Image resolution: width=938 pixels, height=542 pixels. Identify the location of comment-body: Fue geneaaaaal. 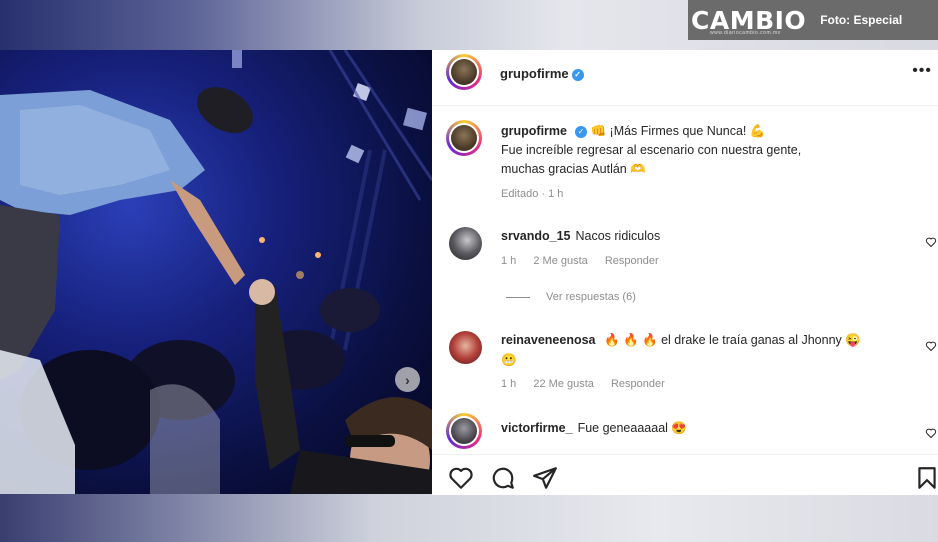
(622, 428).